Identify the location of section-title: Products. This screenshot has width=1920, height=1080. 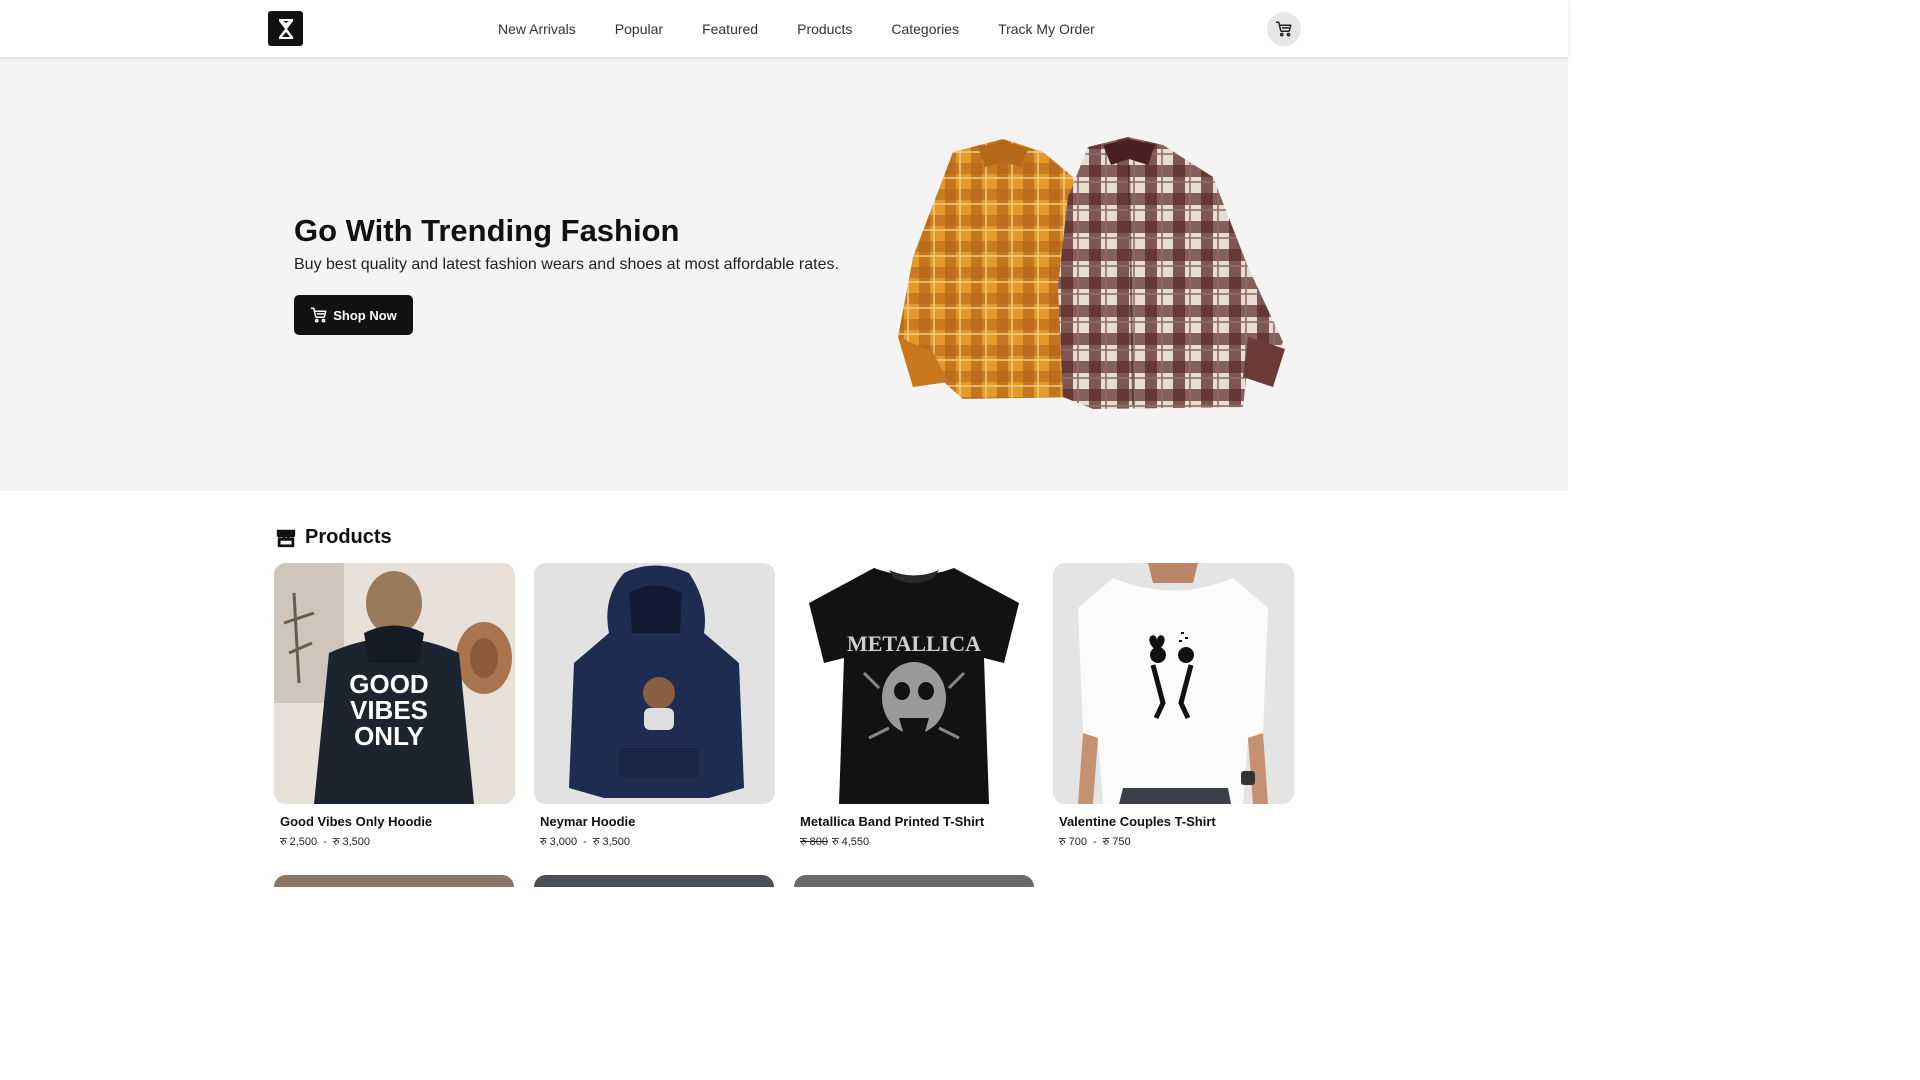
(348, 537).